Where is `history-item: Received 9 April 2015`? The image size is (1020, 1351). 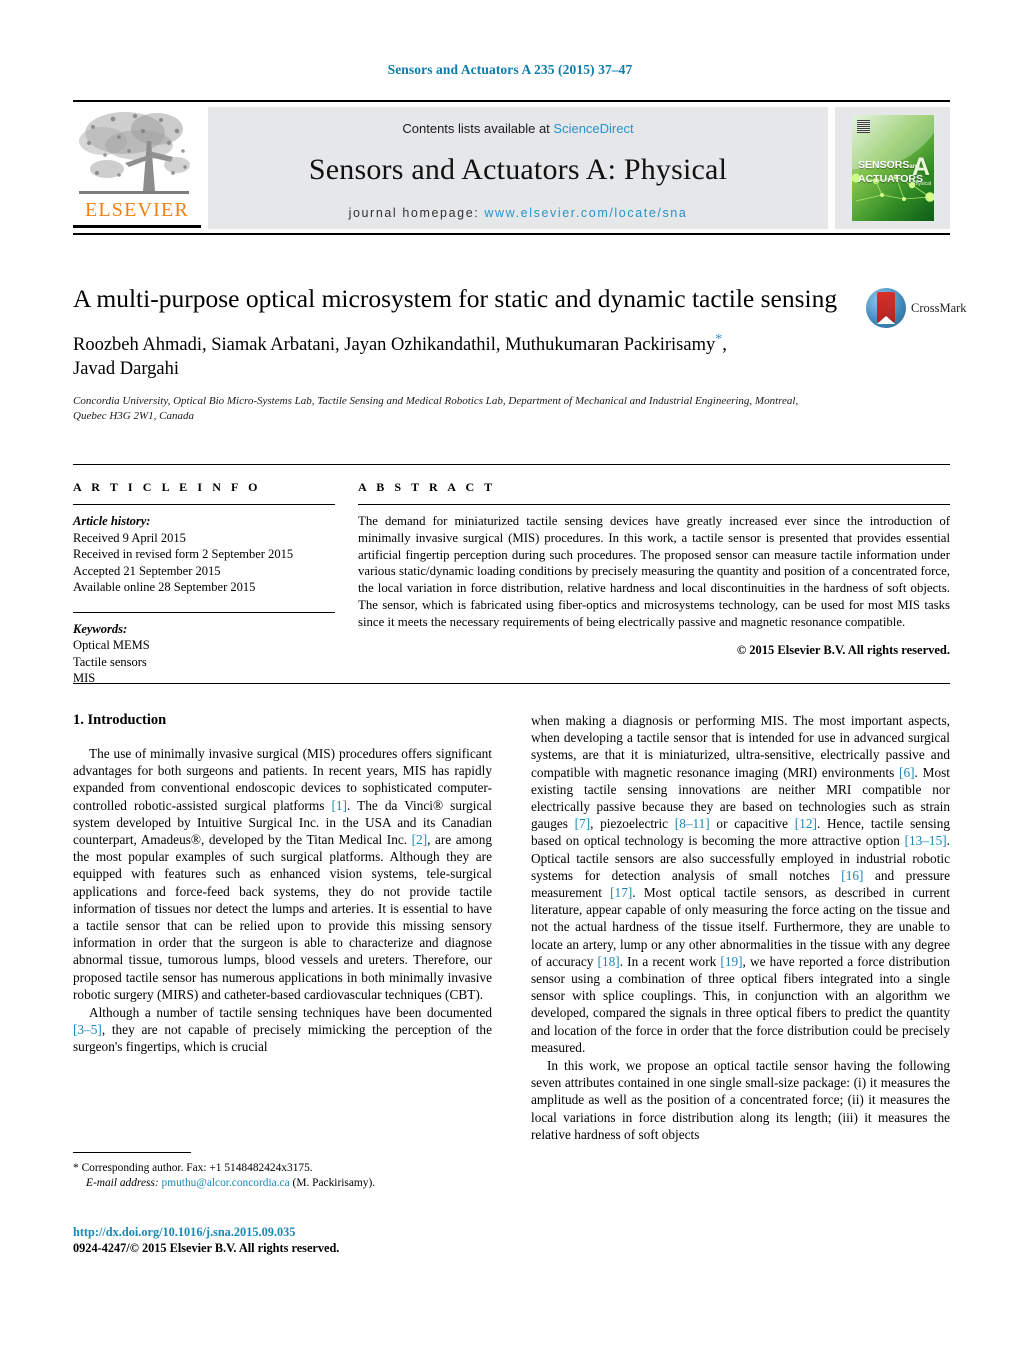
history-item: Received 9 April 2015 is located at coordinates (129, 537).